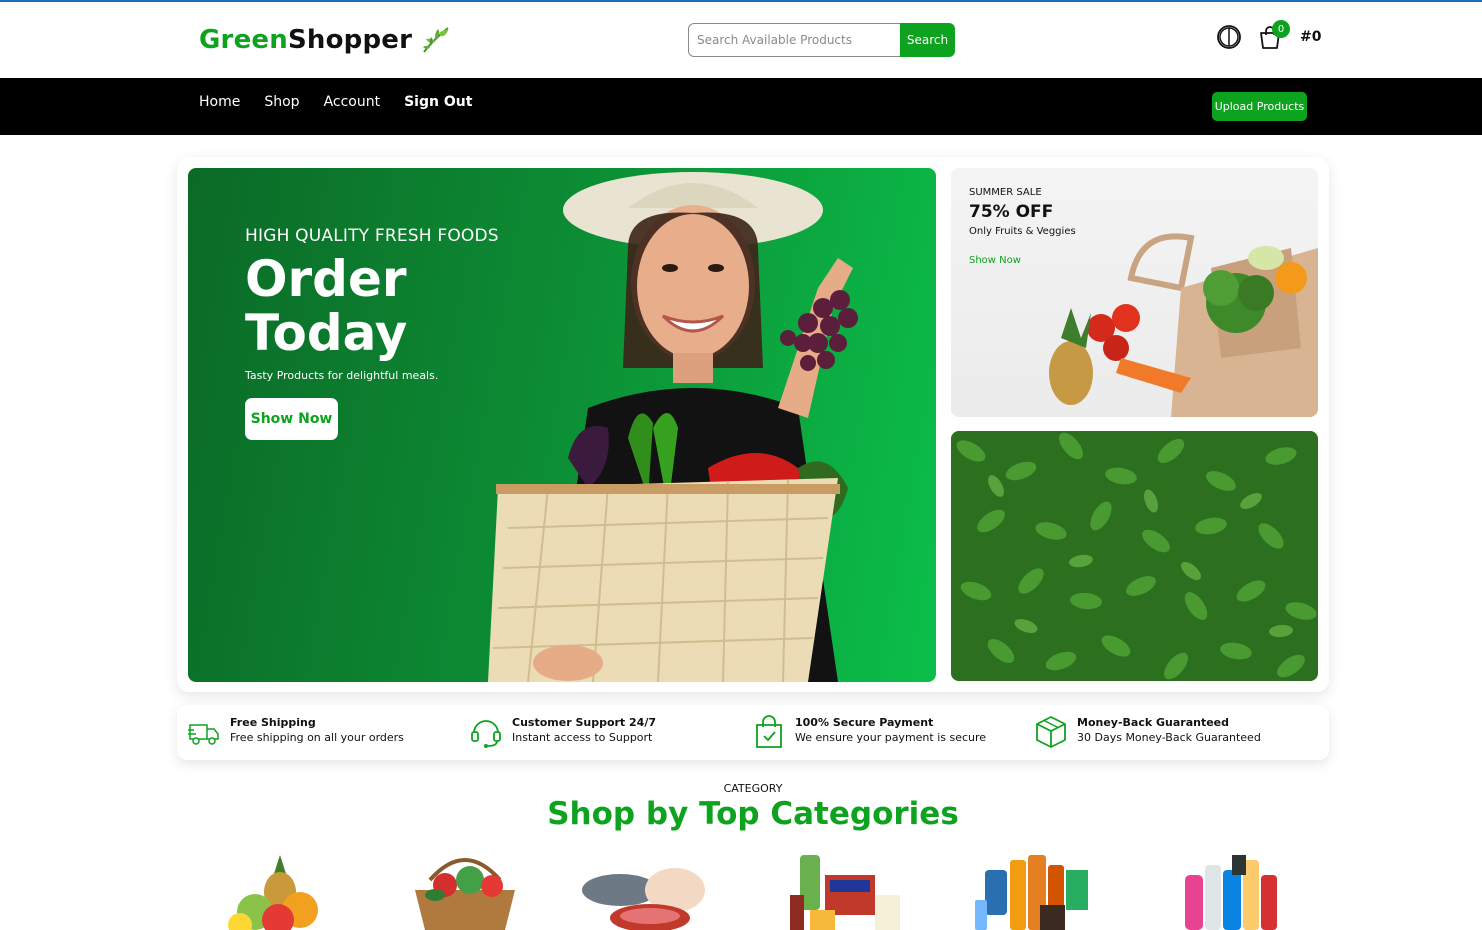 The width and height of the screenshot is (1482, 930). I want to click on leaves-banner-image, so click(1134, 556).